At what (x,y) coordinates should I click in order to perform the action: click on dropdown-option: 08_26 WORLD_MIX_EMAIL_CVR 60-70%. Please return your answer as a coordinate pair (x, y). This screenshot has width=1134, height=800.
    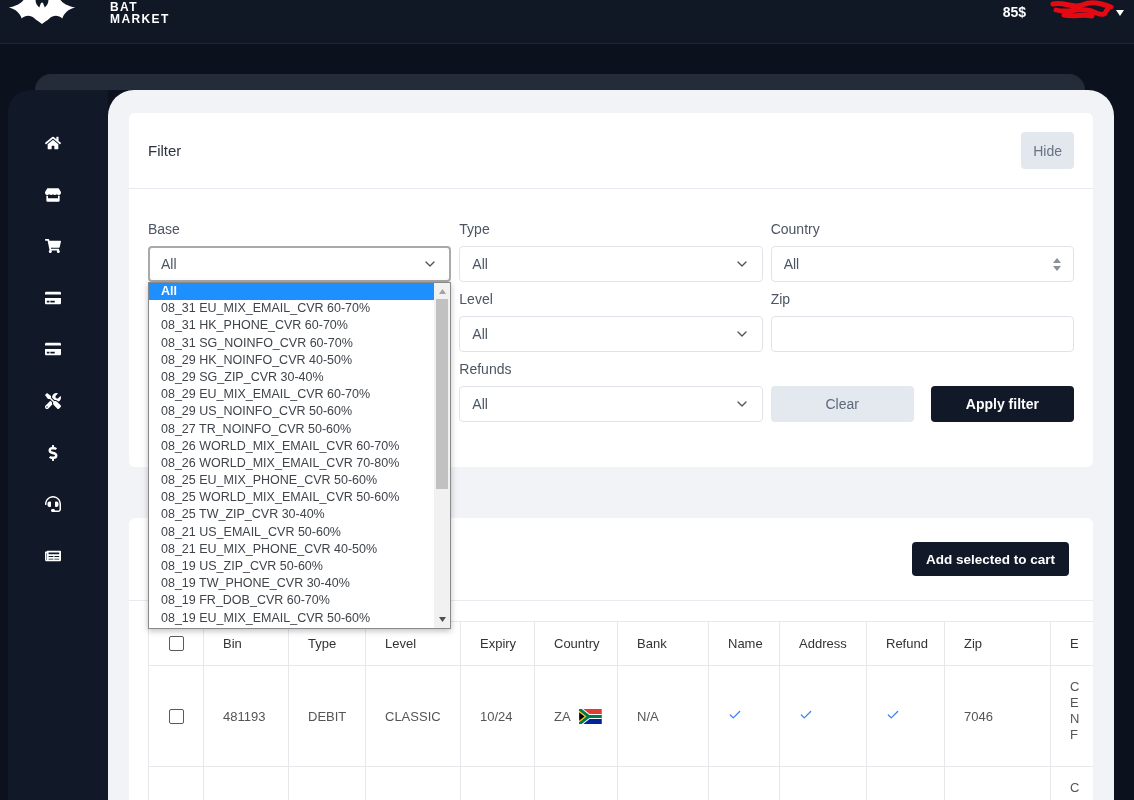
    Looking at the image, I should click on (292, 446).